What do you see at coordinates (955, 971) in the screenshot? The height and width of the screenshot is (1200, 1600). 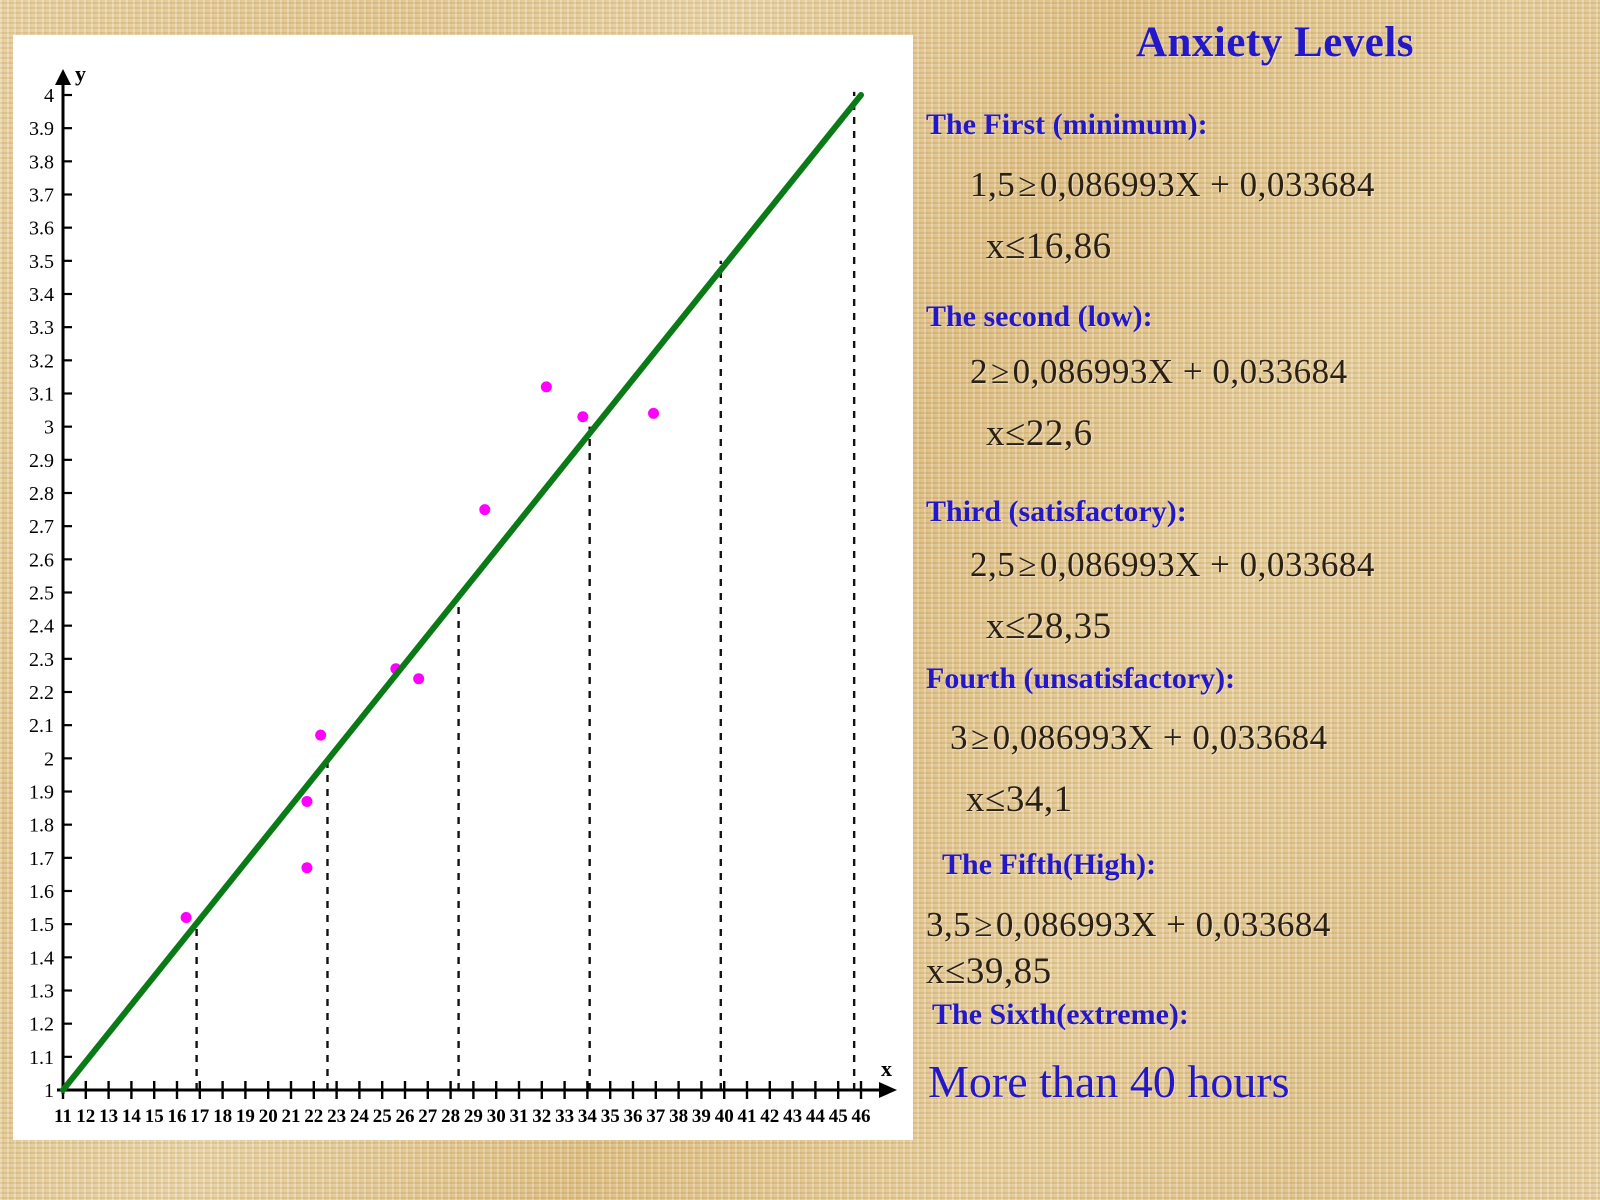 I see `solution-relation-fifth: ≤` at bounding box center [955, 971].